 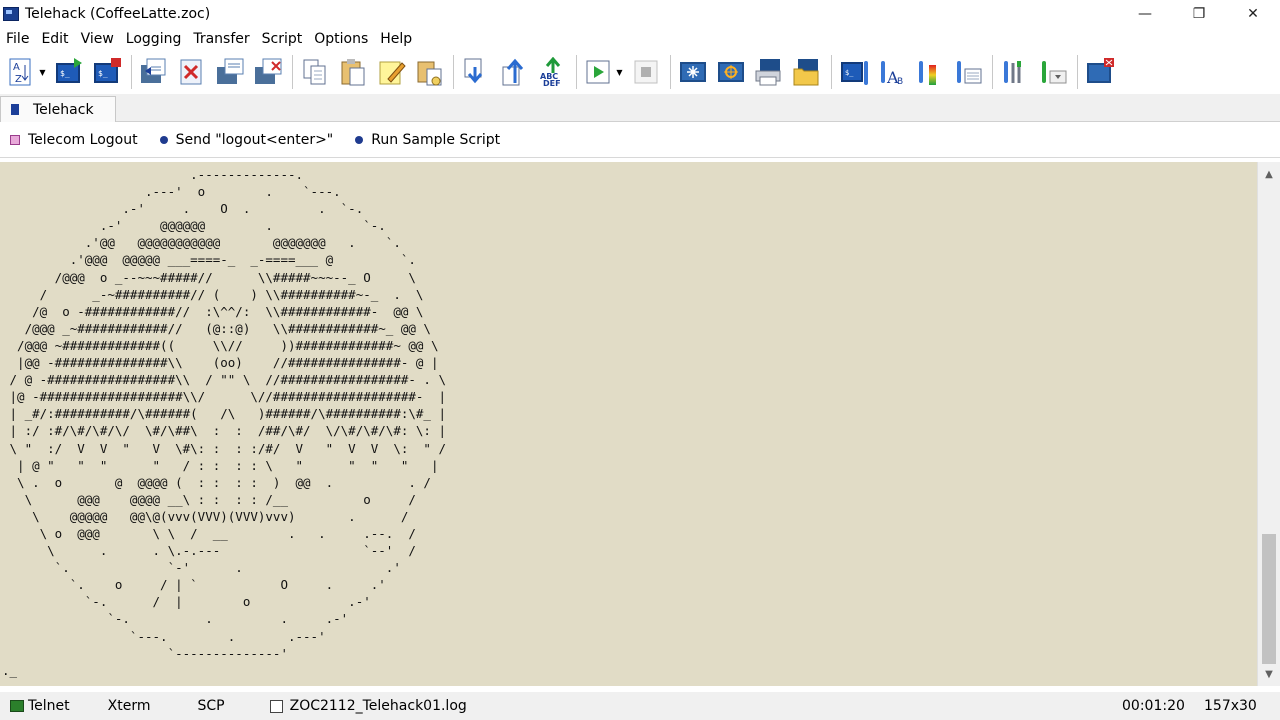 I want to click on copy-button, so click(x=315, y=72).